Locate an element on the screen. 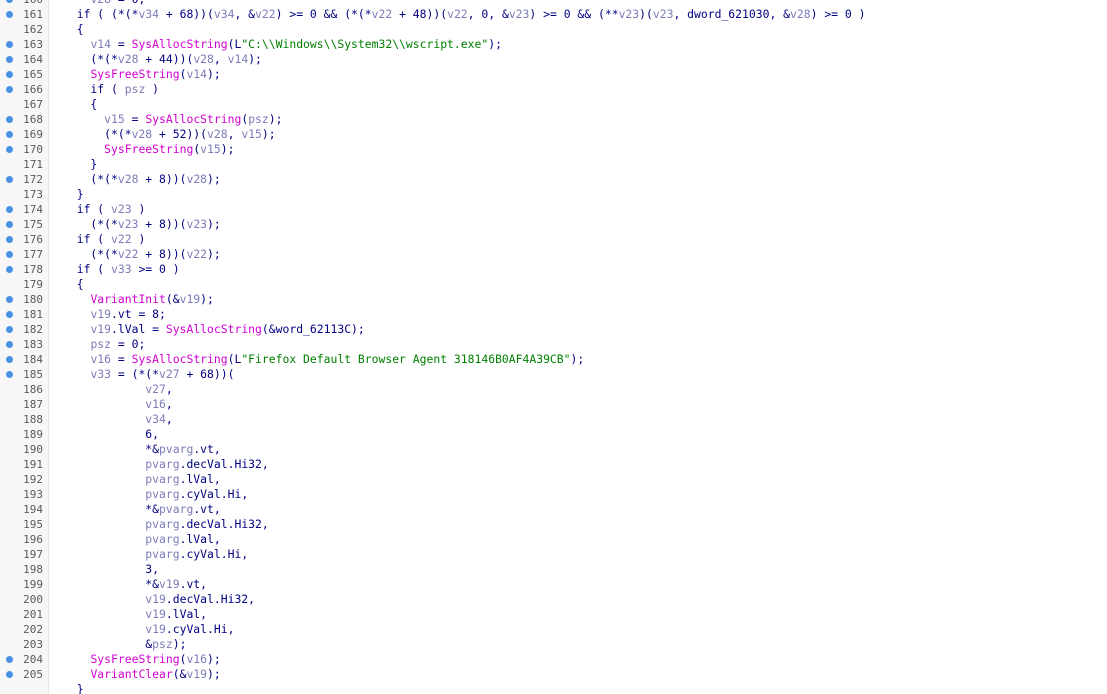 The image size is (1107, 694). code-text: (*(*v23 + 8))(v23); is located at coordinates (142, 224).